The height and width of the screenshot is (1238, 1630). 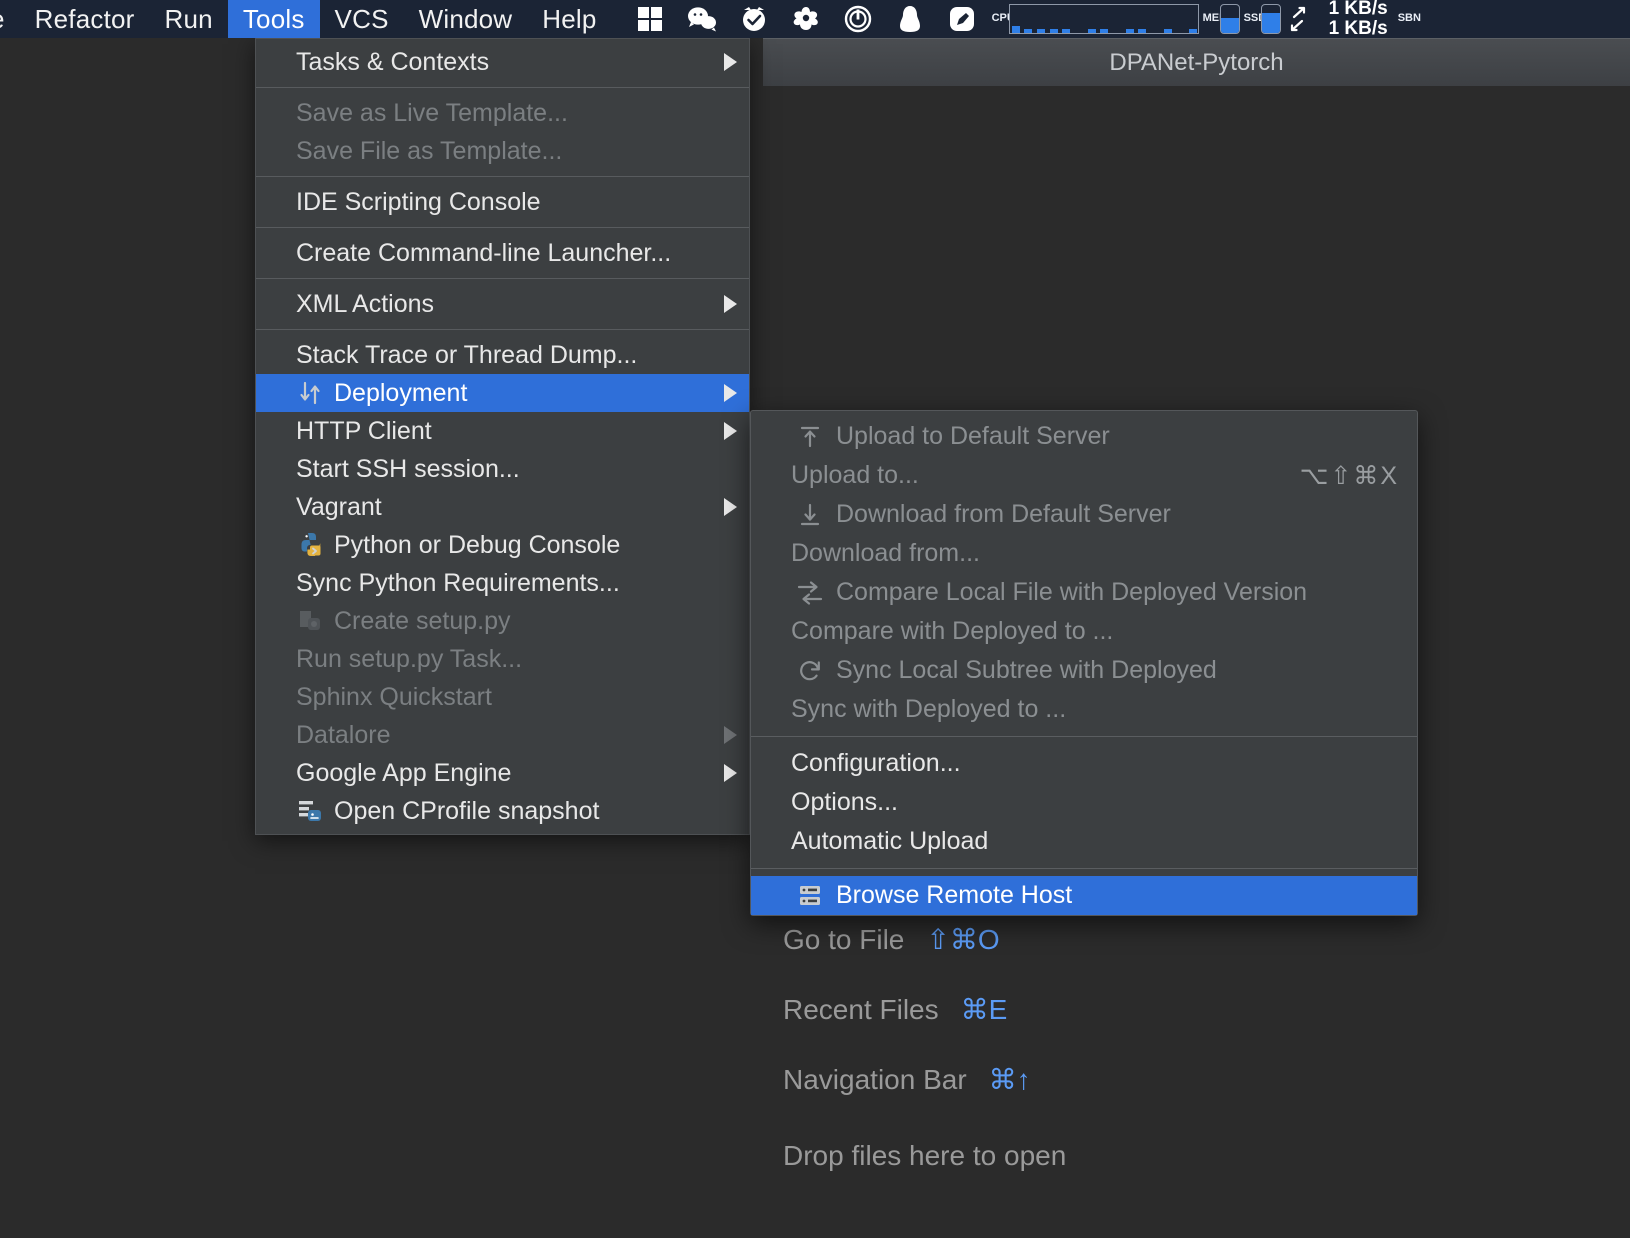 What do you see at coordinates (1083, 1156) in the screenshot?
I see `drop-files-hint: Drop files here to open` at bounding box center [1083, 1156].